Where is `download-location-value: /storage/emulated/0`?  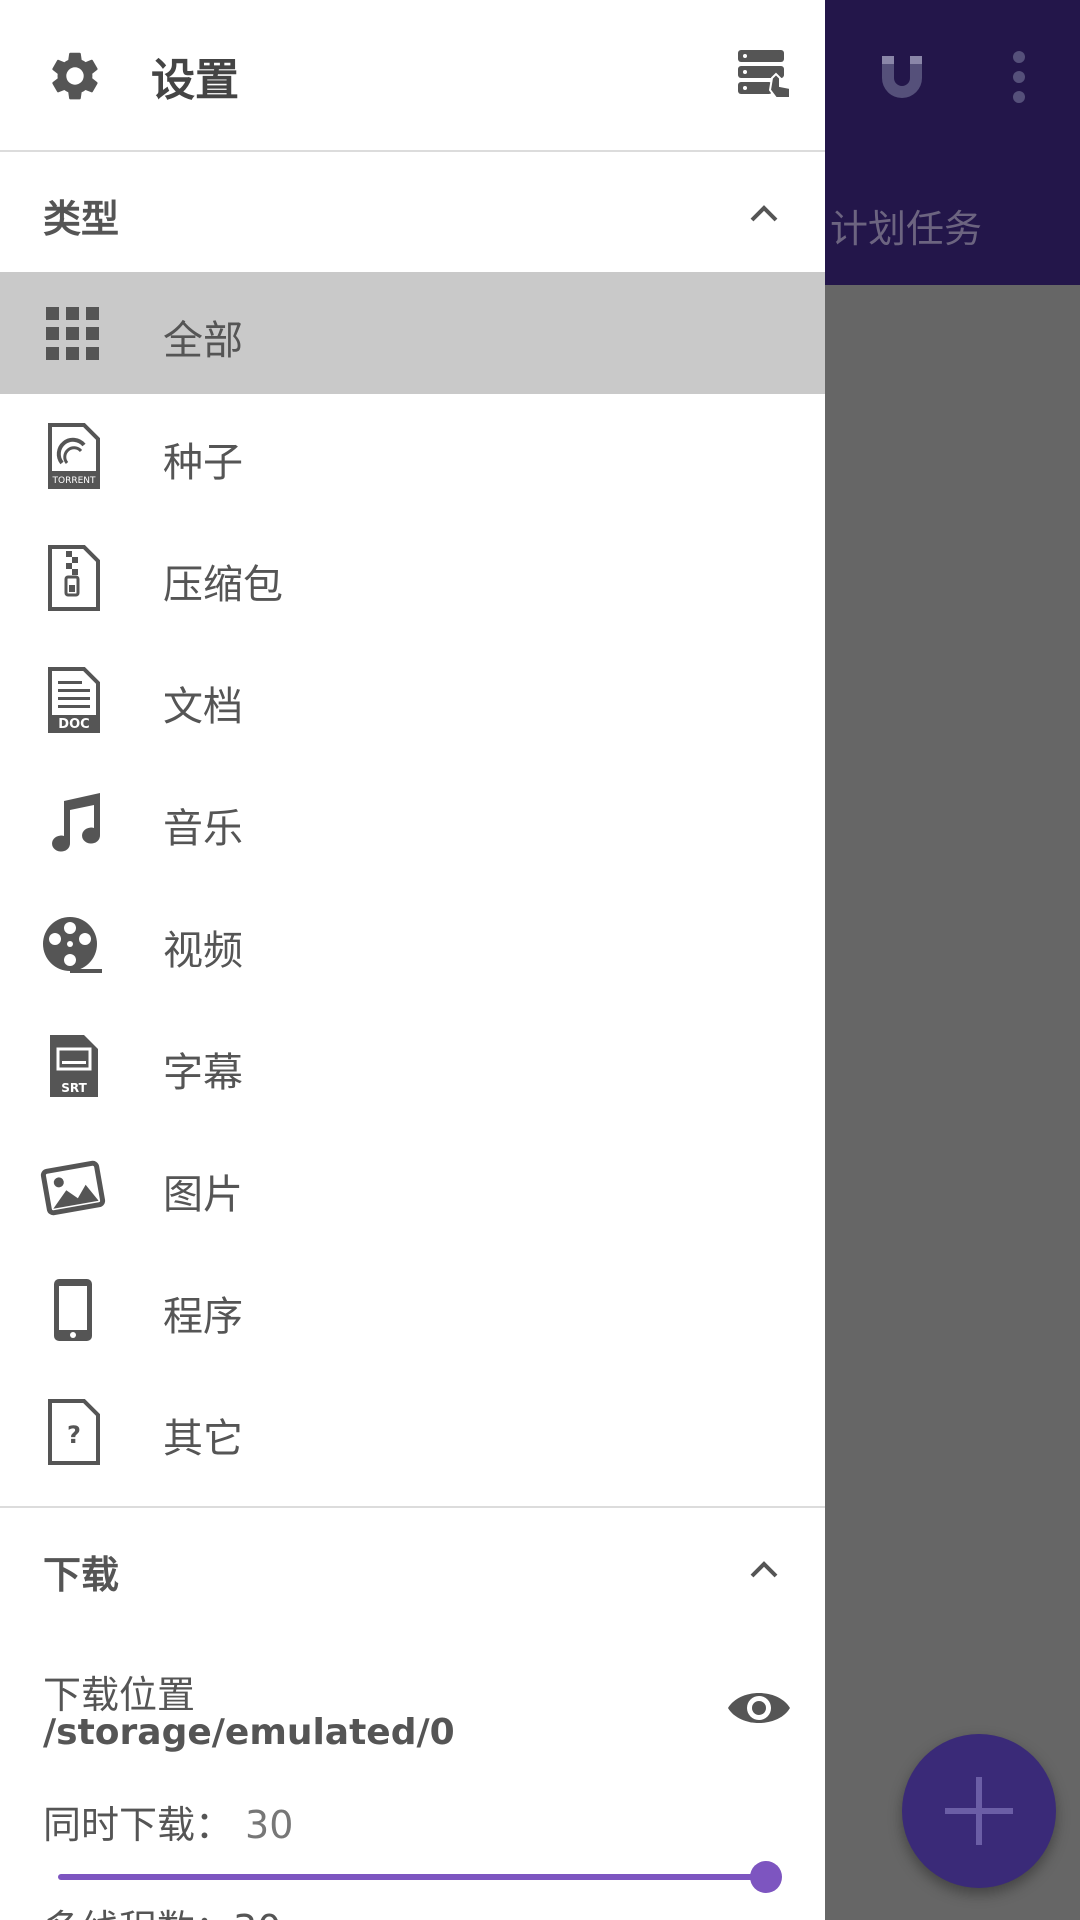 download-location-value: /storage/emulated/0 is located at coordinates (249, 1732).